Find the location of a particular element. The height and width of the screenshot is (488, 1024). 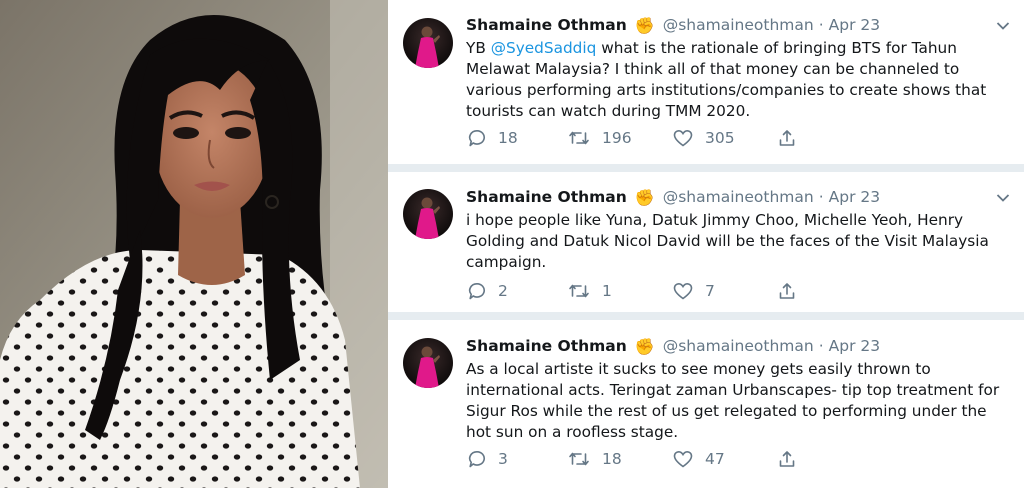

like-button: 47 is located at coordinates (699, 459).